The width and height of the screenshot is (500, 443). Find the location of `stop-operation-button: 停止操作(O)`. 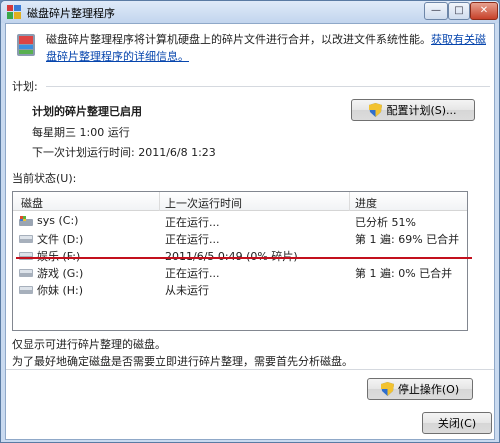

stop-operation-button: 停止操作(O) is located at coordinates (420, 389).